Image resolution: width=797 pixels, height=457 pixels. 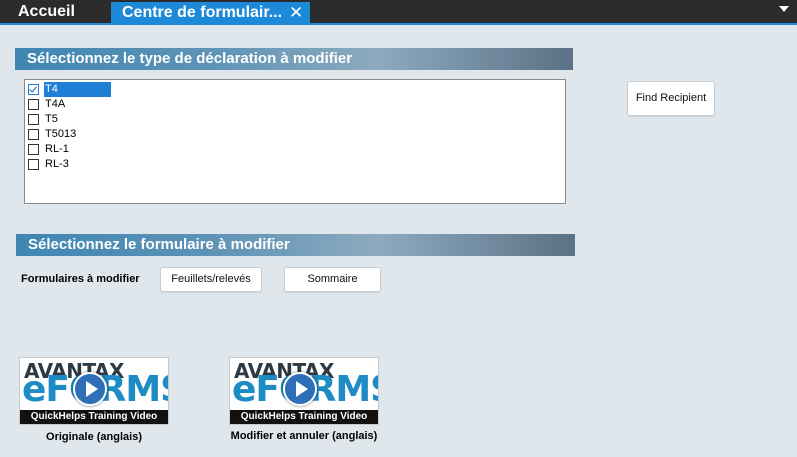 What do you see at coordinates (296, 13) in the screenshot?
I see `close-icon: ✕` at bounding box center [296, 13].